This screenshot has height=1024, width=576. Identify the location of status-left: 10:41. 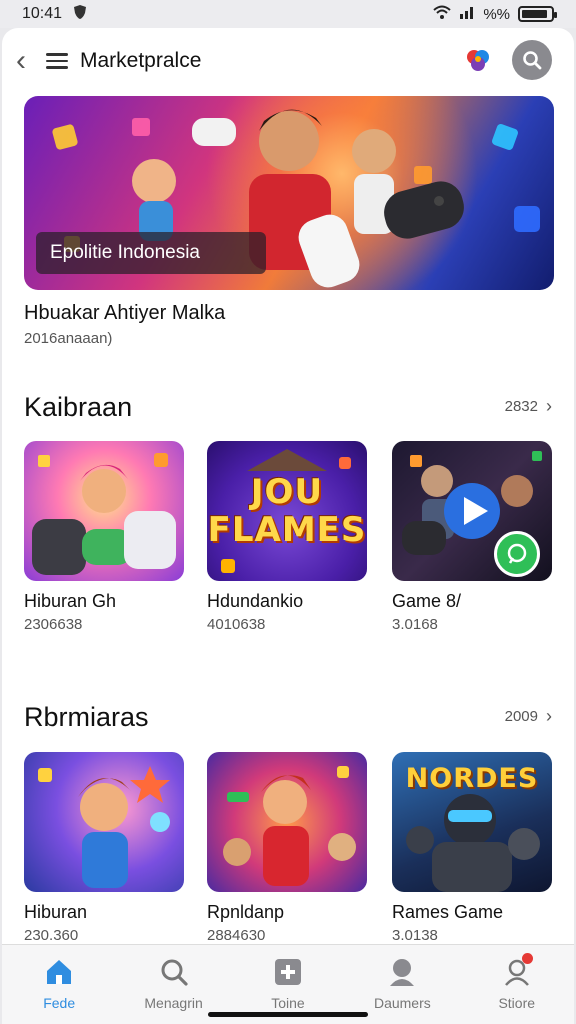
(55, 14).